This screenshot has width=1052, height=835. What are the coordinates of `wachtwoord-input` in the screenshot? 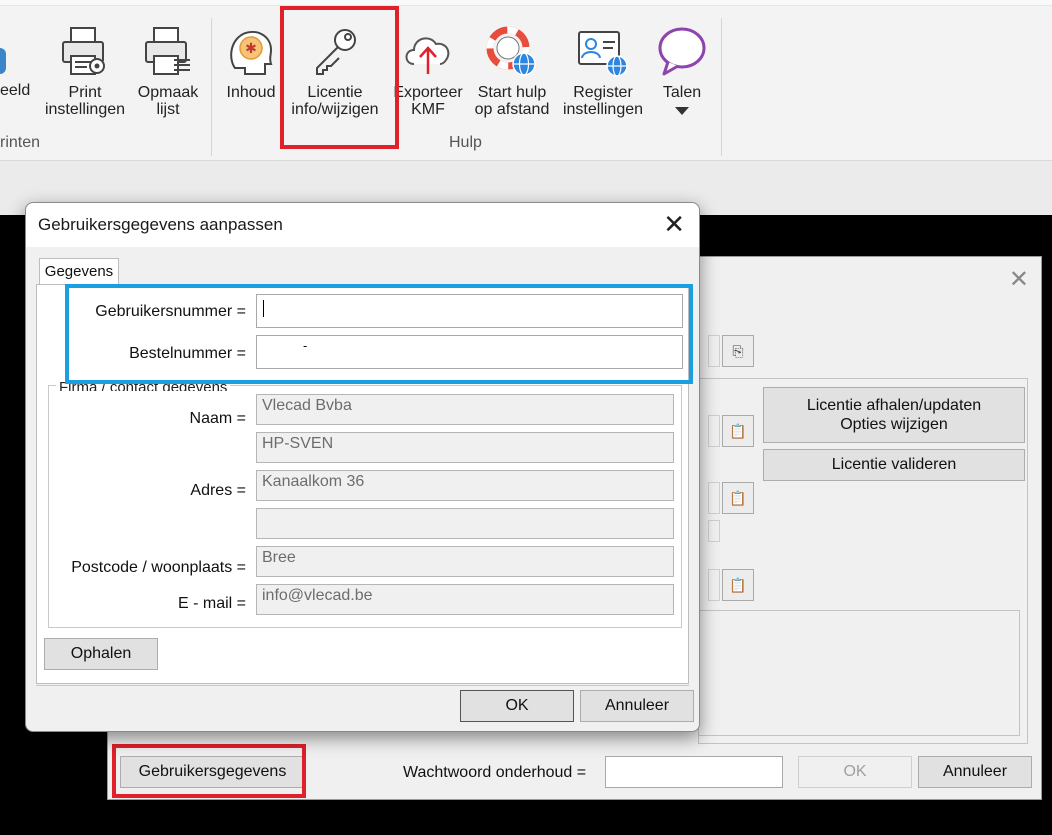 It's located at (694, 772).